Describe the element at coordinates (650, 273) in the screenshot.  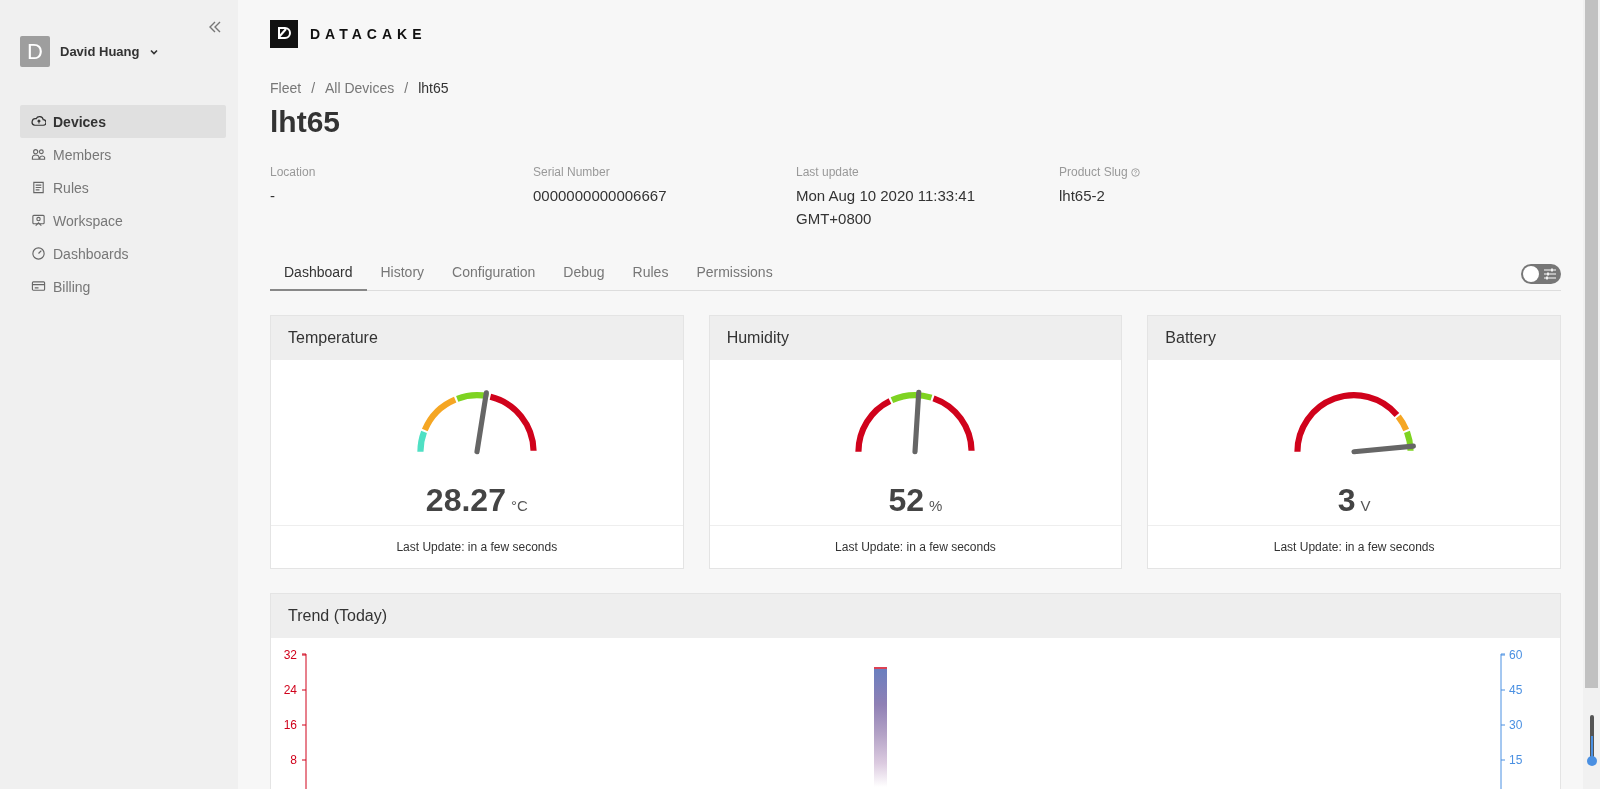
I see `tab: Rules` at that location.